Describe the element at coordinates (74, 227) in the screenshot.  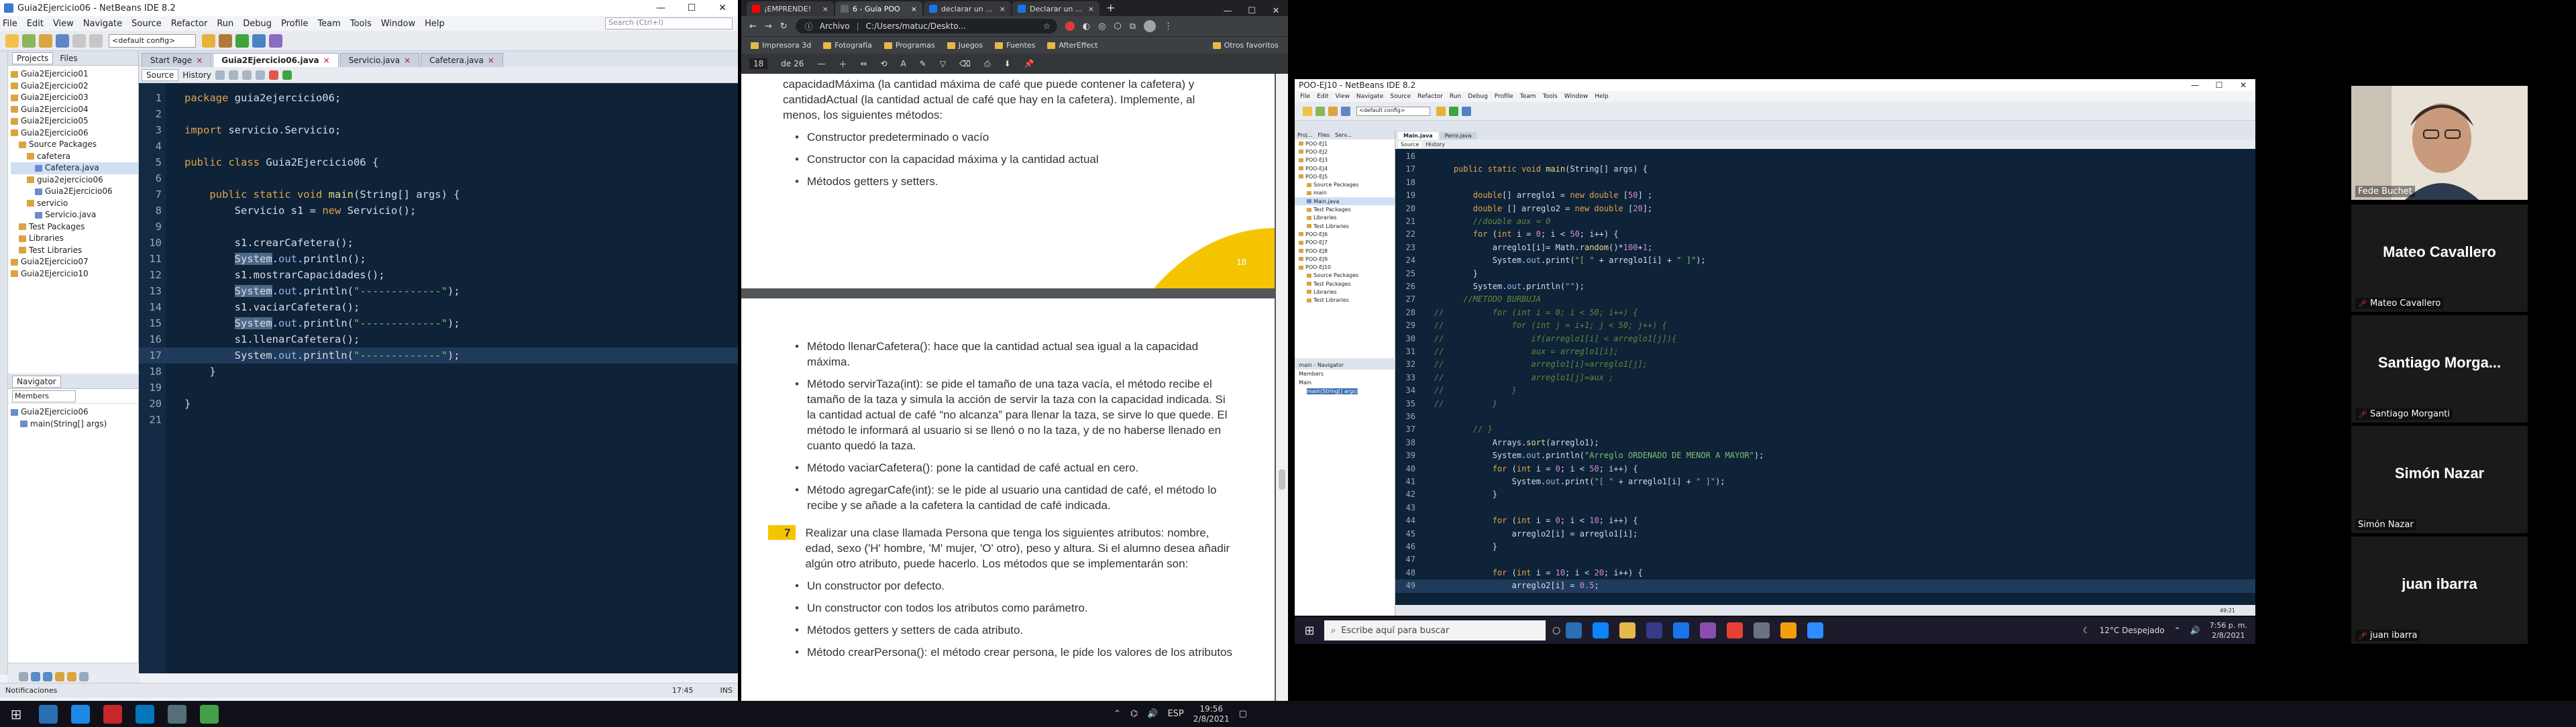
I see `tree-item: Test Packages` at that location.